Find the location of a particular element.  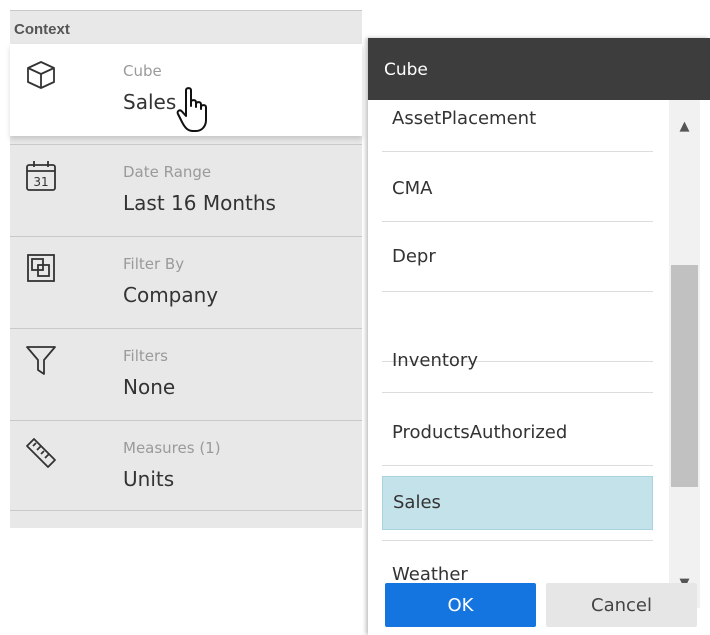

context-row-value: None is located at coordinates (149, 387).